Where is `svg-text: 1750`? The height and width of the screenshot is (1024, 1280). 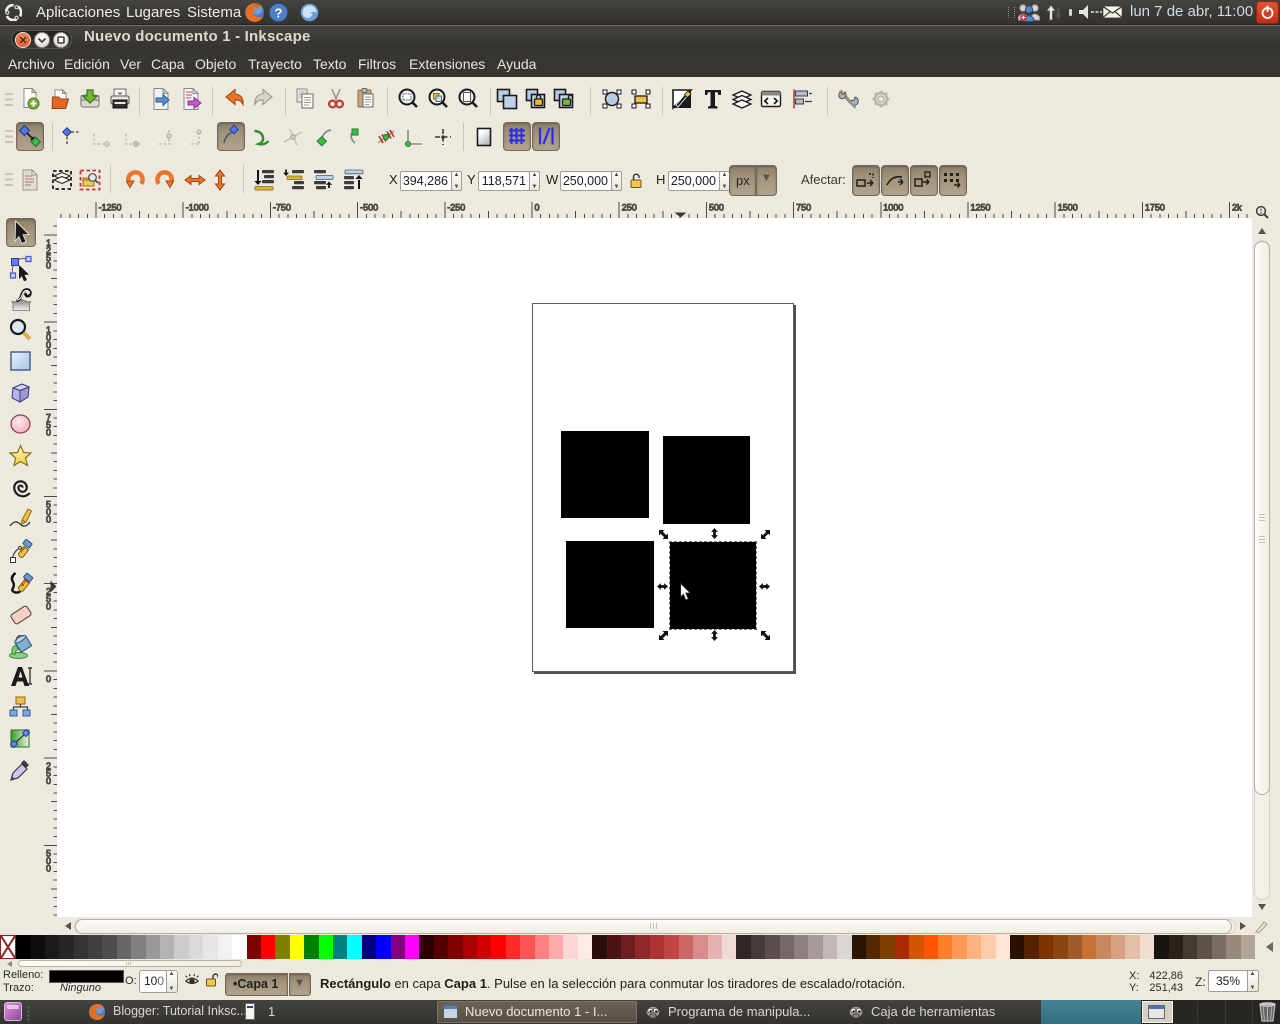 svg-text: 1750 is located at coordinates (1155, 208).